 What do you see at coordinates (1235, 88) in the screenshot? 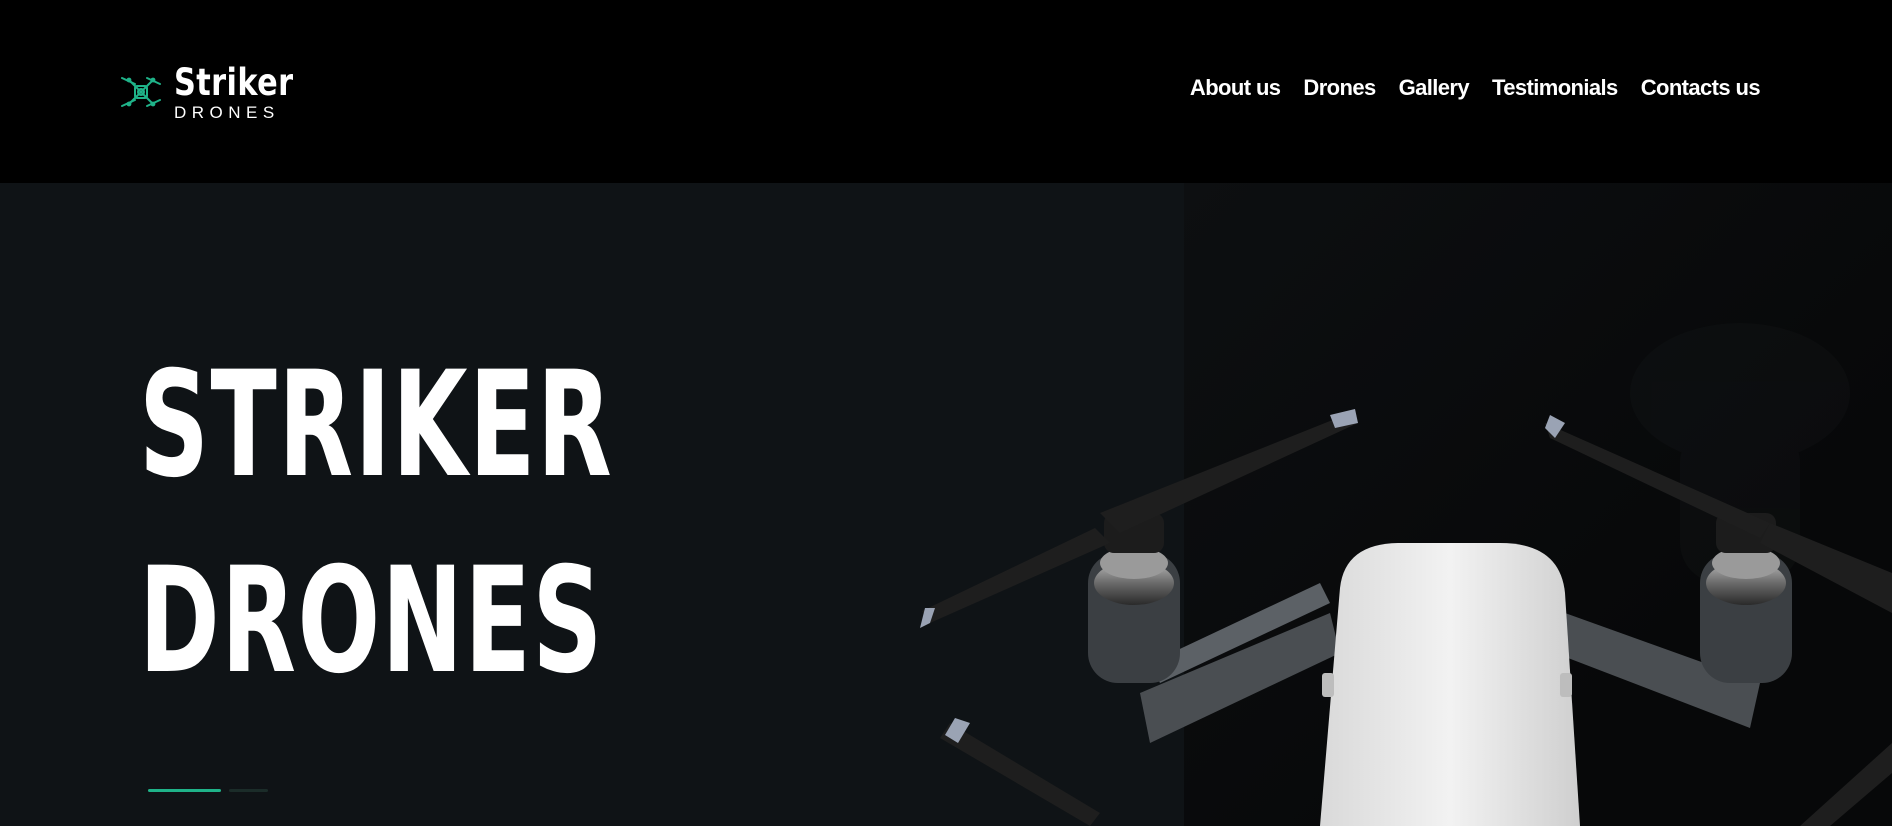
I see `nav-link-about-us: About us` at bounding box center [1235, 88].